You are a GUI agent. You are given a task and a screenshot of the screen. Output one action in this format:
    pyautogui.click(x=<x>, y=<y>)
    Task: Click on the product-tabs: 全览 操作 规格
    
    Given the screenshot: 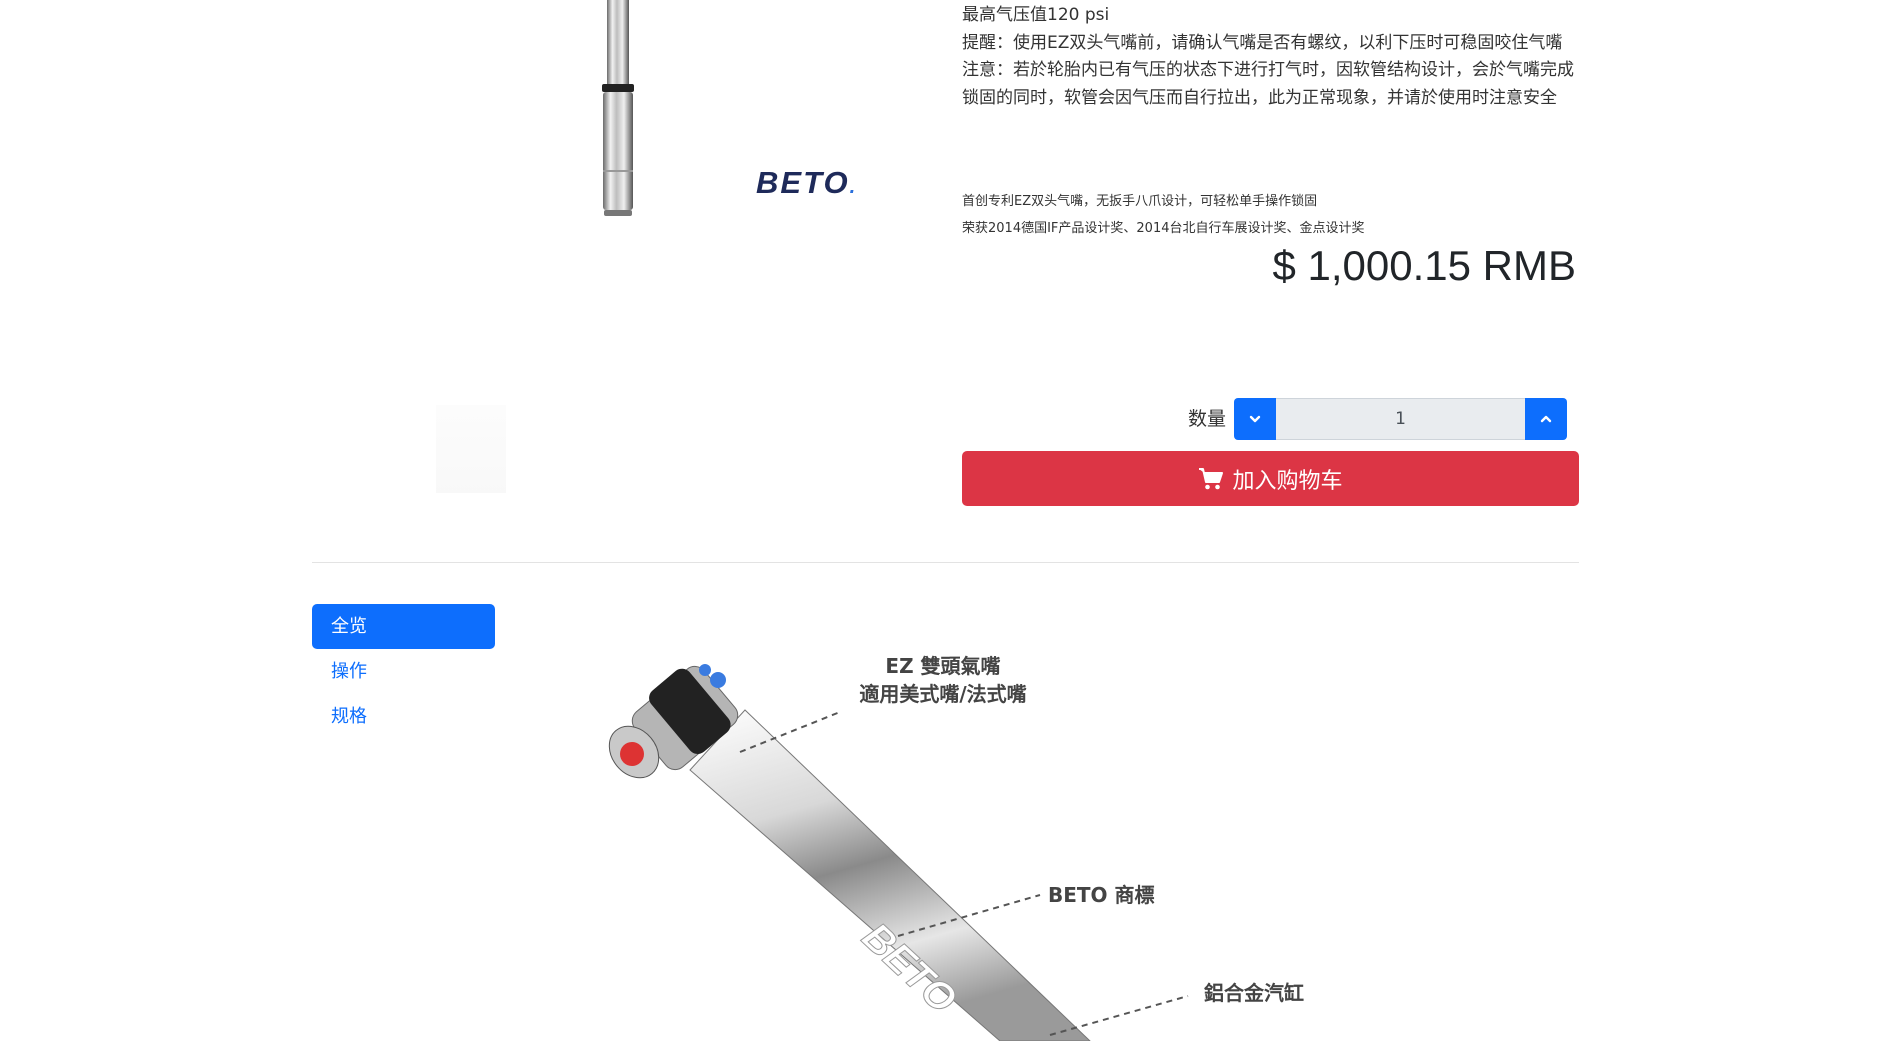 What is the action you would take?
    pyautogui.click(x=403, y=671)
    